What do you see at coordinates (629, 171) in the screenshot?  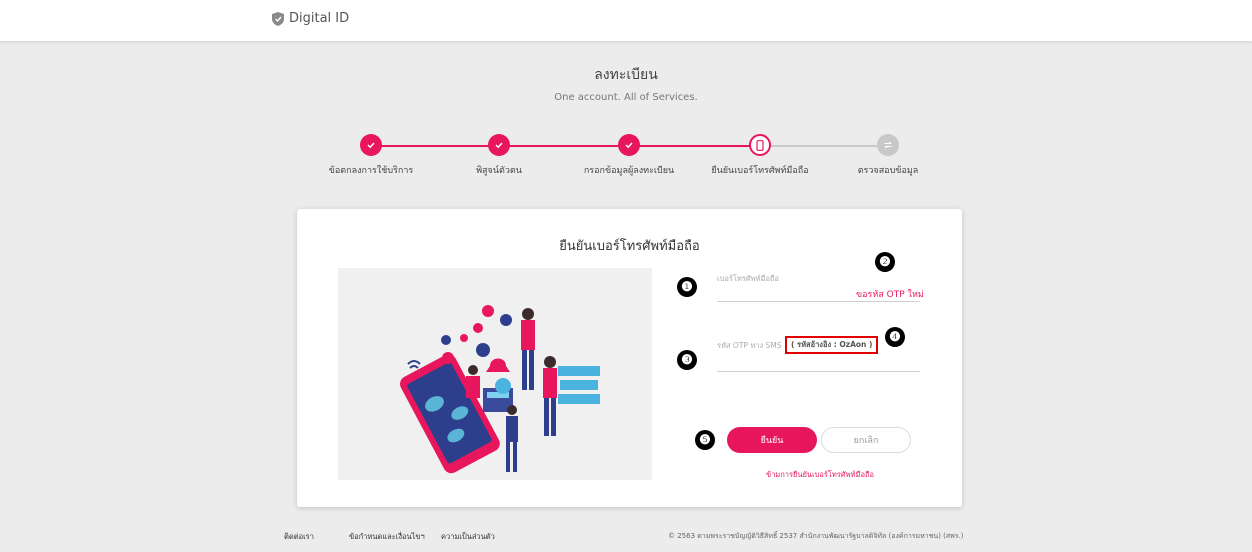 I see `step-3-label: กรอกข้อมูลผู้ลงทะเบียน` at bounding box center [629, 171].